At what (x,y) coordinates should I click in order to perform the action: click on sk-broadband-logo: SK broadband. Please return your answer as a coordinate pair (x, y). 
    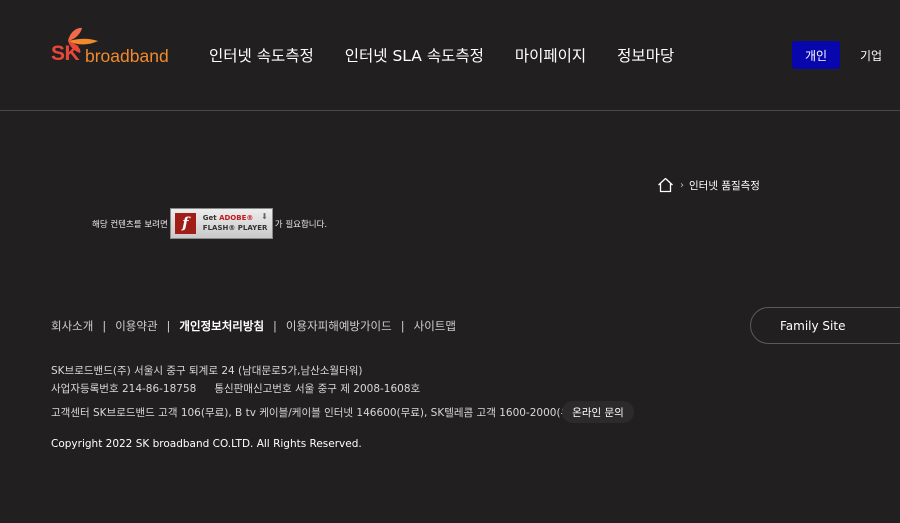
    Looking at the image, I should click on (112, 46).